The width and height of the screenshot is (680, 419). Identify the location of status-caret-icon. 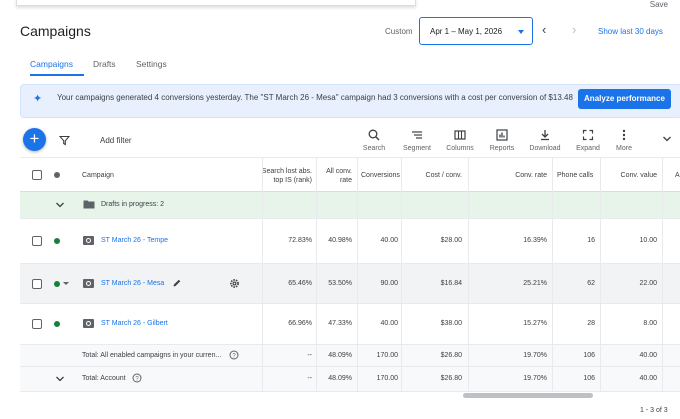
(66, 283).